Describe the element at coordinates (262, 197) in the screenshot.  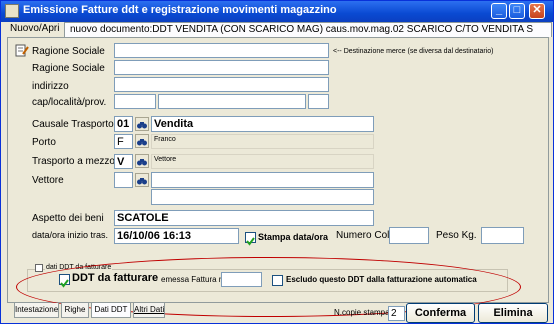
I see `vettore-address-input` at that location.